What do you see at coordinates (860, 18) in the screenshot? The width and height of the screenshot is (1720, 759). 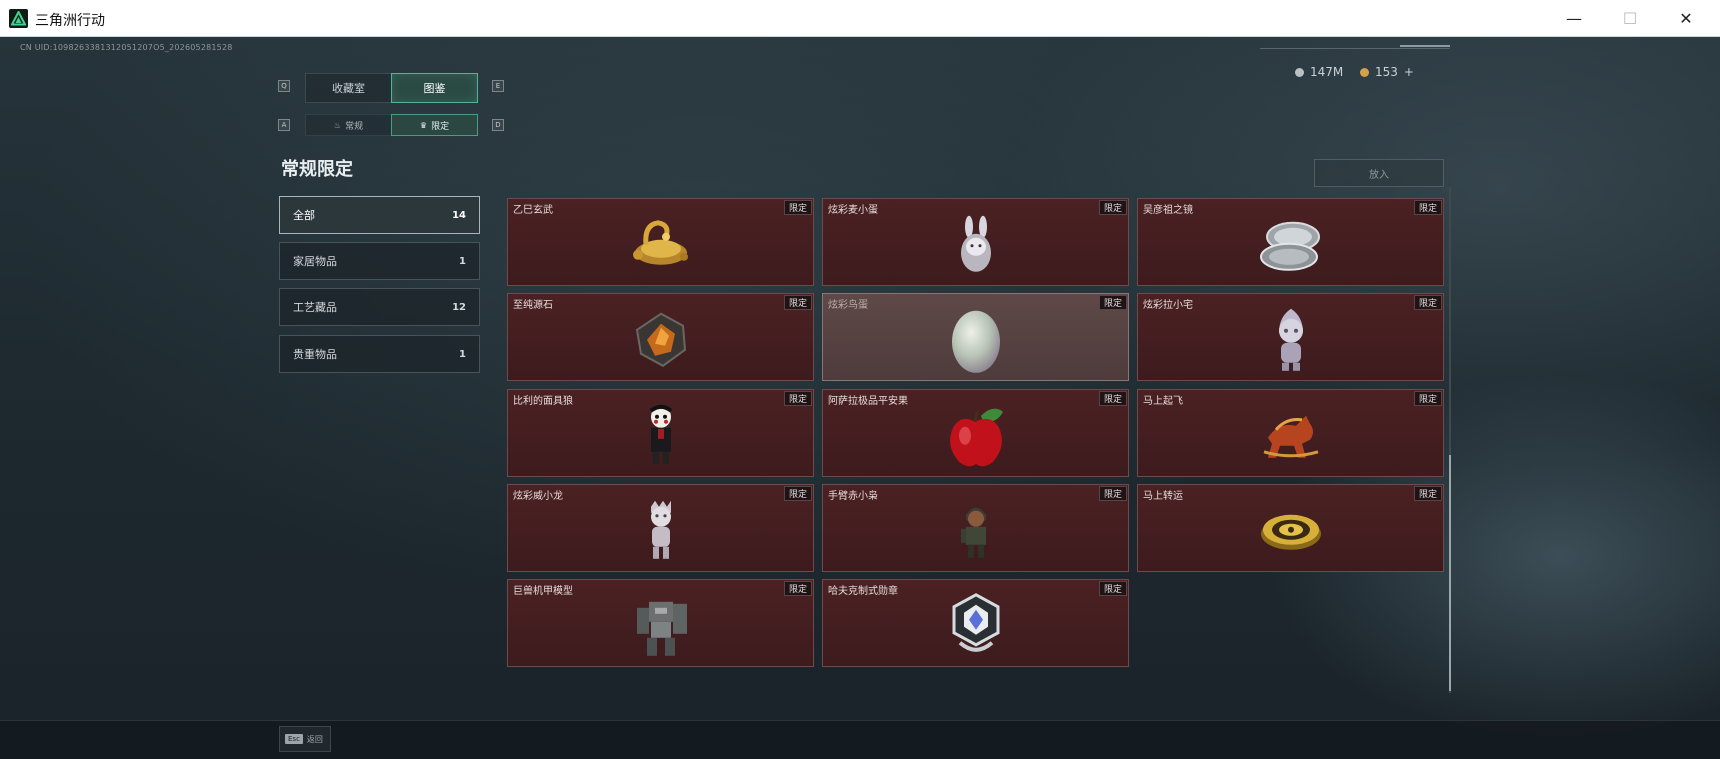 I see `window-title-bar: 三角洲行动 — ☐ ✕` at bounding box center [860, 18].